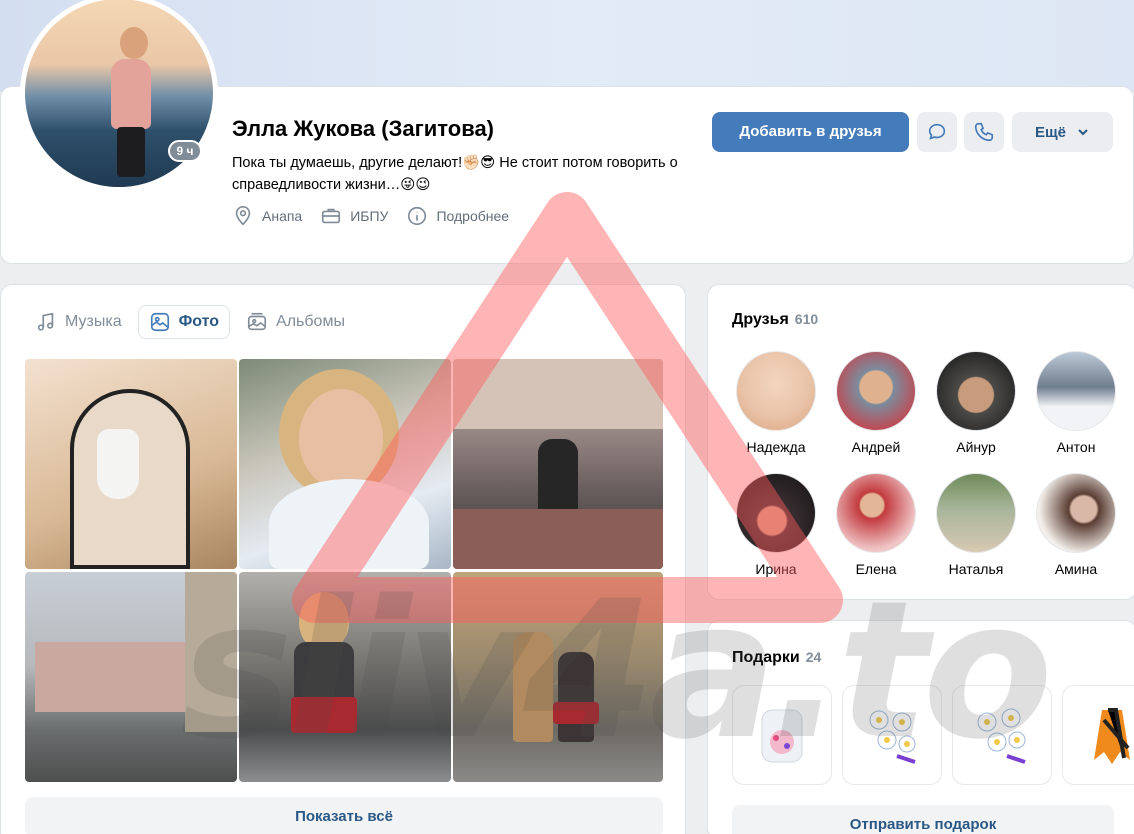 The height and width of the screenshot is (834, 1134). Describe the element at coordinates (1076, 447) in the screenshot. I see `friend-name: Антон` at that location.